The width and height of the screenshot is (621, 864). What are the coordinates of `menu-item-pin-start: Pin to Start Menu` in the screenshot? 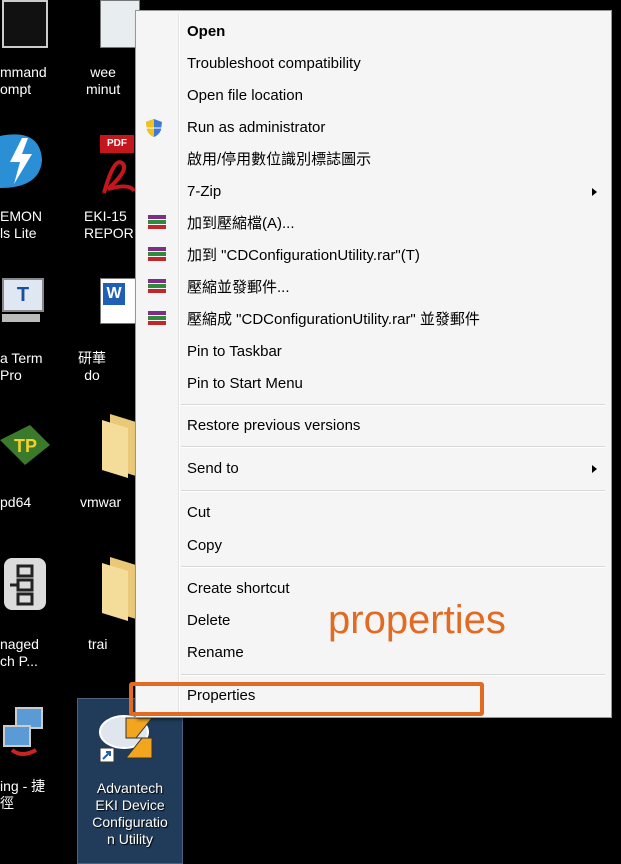 It's located at (373, 384).